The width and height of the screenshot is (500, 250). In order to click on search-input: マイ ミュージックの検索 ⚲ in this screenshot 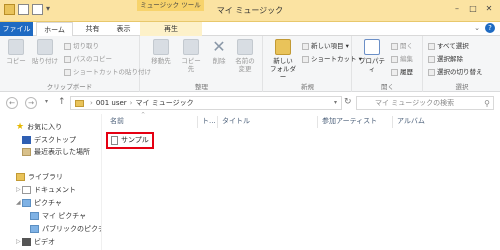, I will do `click(425, 103)`.